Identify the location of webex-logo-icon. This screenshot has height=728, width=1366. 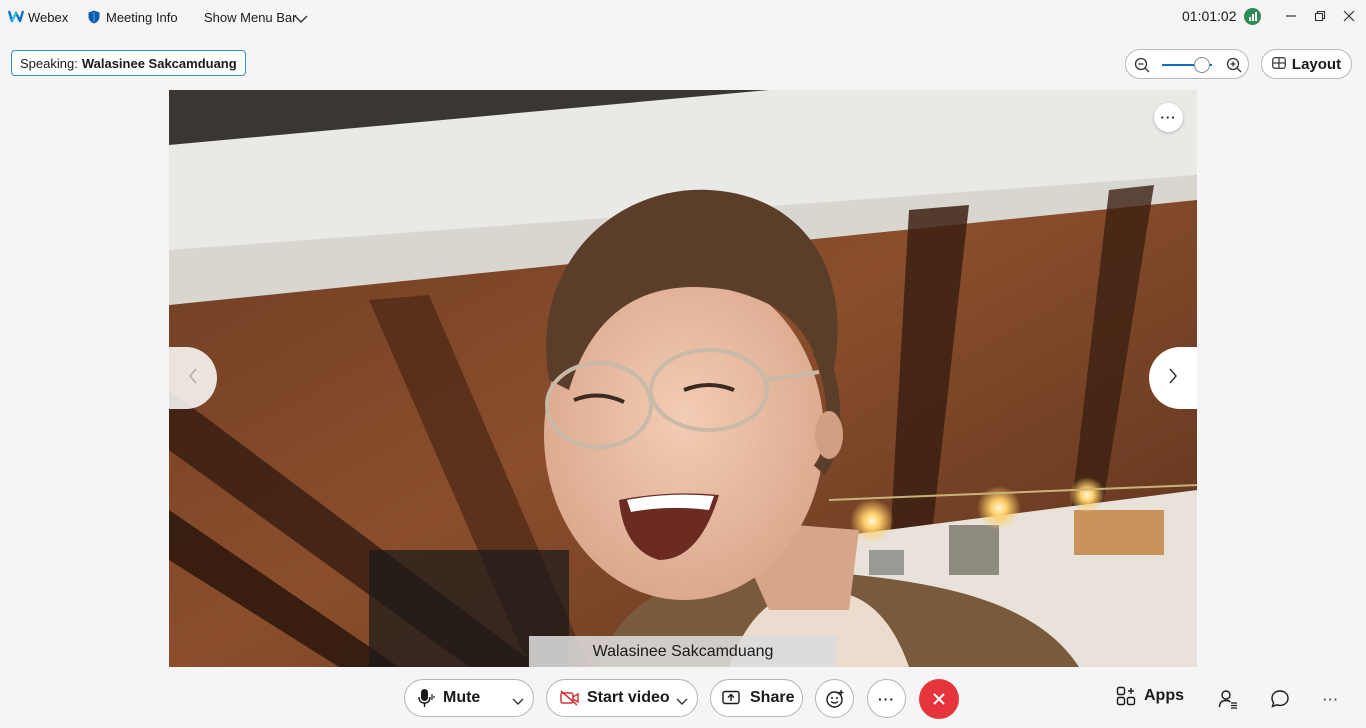
(16, 18).